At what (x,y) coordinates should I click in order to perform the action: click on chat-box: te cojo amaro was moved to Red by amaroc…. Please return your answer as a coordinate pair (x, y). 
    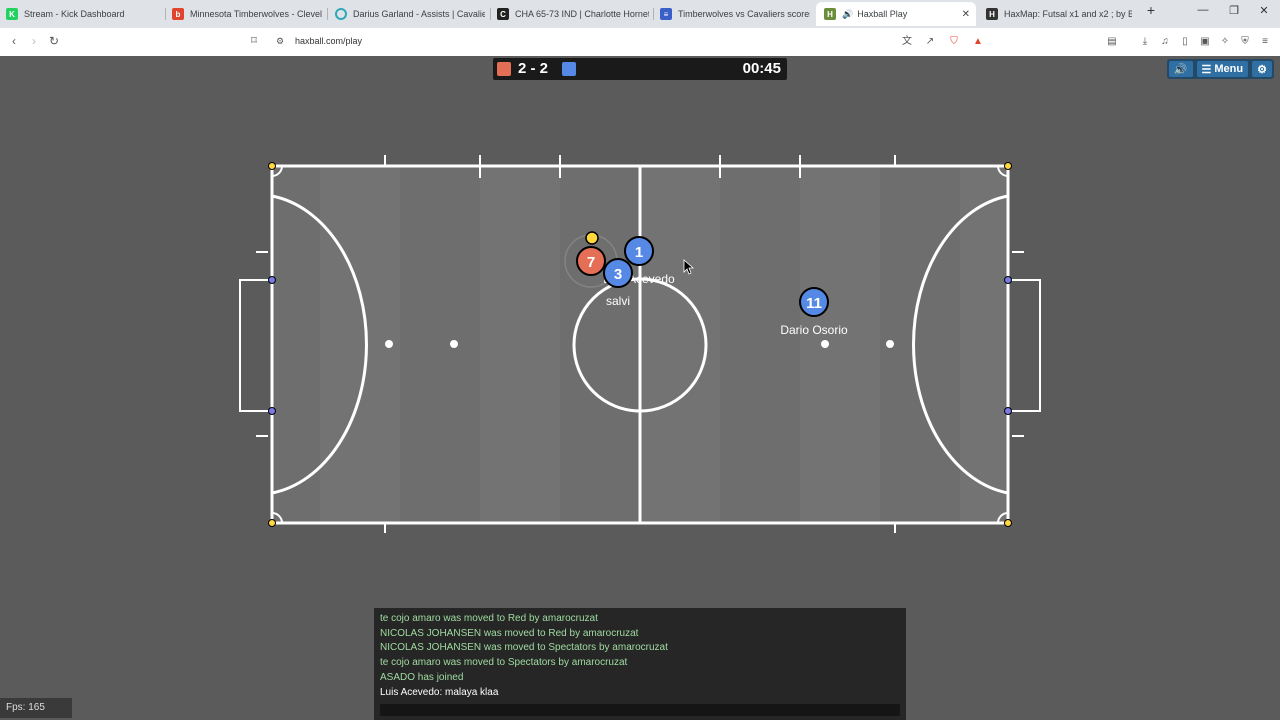
    Looking at the image, I should click on (640, 664).